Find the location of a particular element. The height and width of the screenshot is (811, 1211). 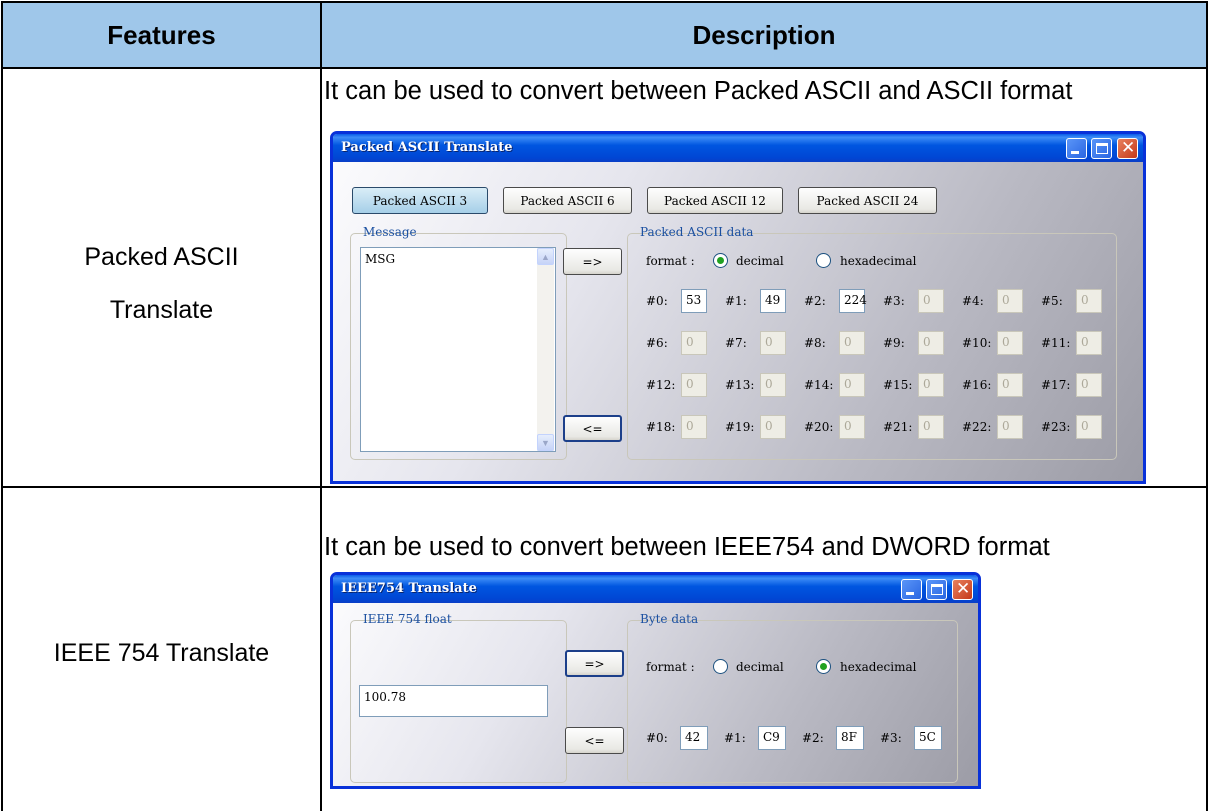

tab-packed-ascii-3: Packed ASCII 3 is located at coordinates (420, 200).